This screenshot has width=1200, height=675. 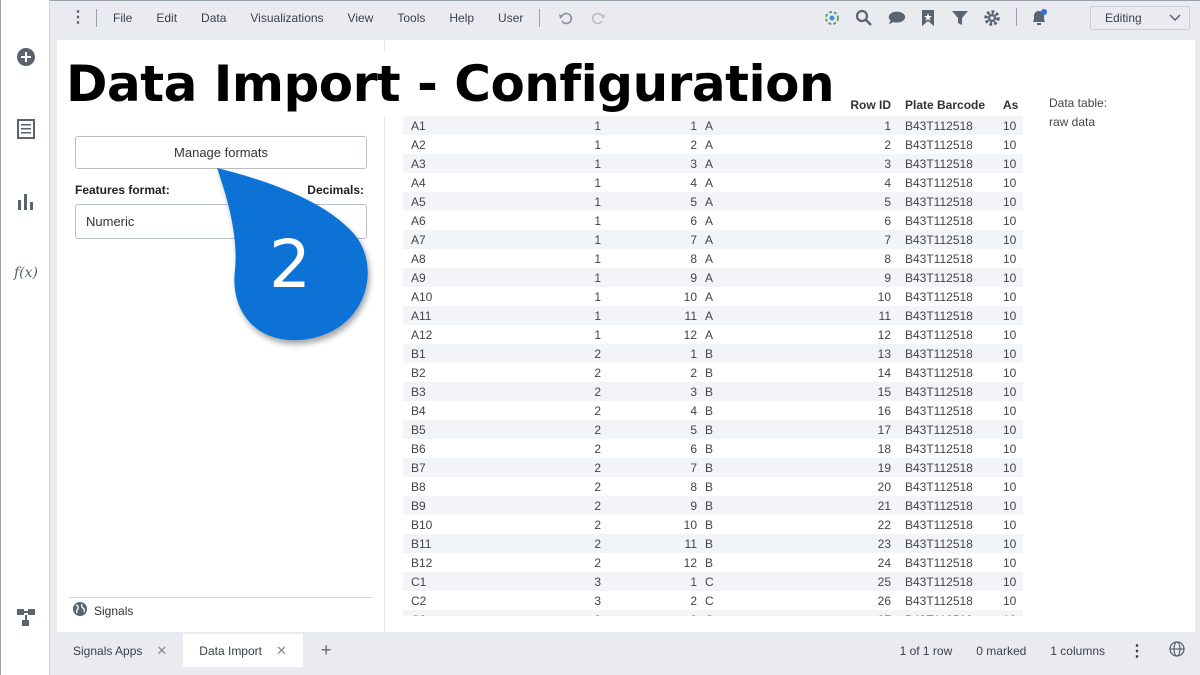 What do you see at coordinates (896, 18) in the screenshot?
I see `comments-icon` at bounding box center [896, 18].